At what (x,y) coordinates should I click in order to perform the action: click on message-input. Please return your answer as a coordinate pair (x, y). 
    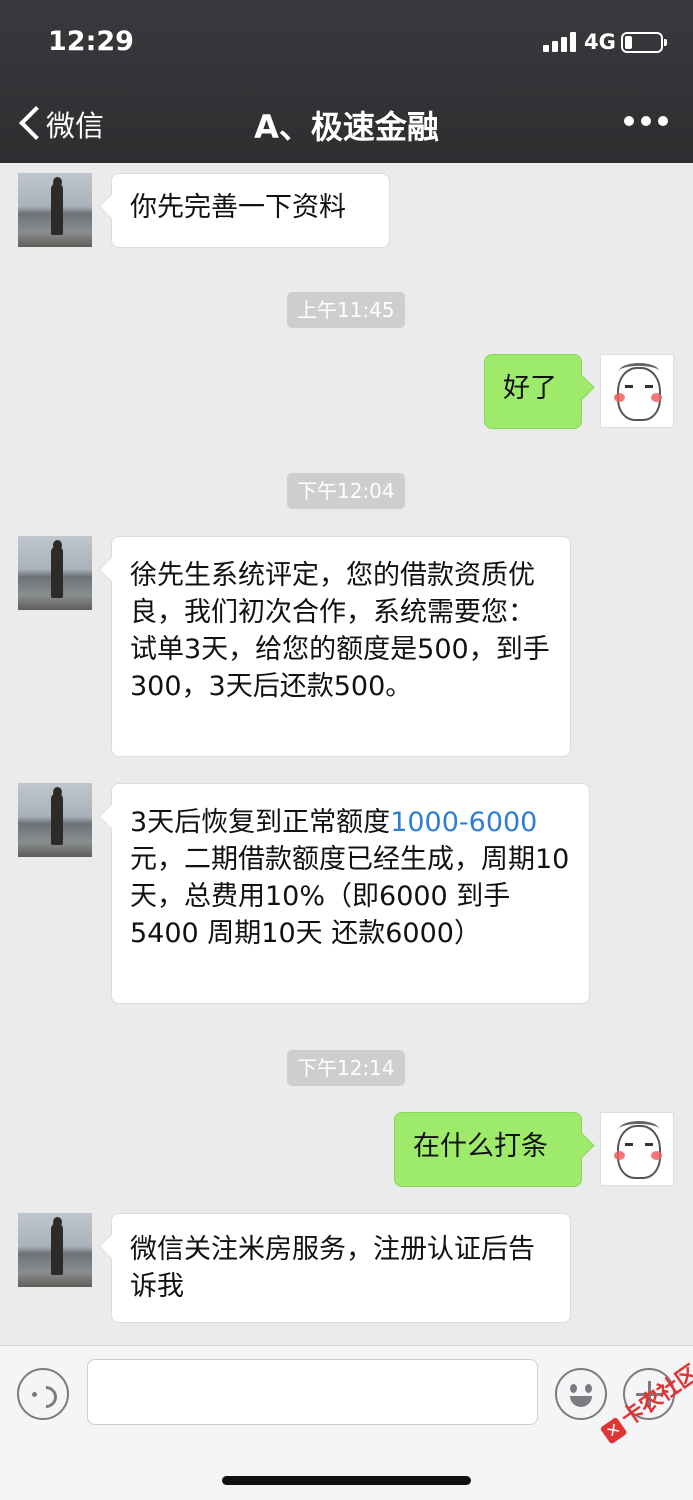
    Looking at the image, I should click on (312, 1392).